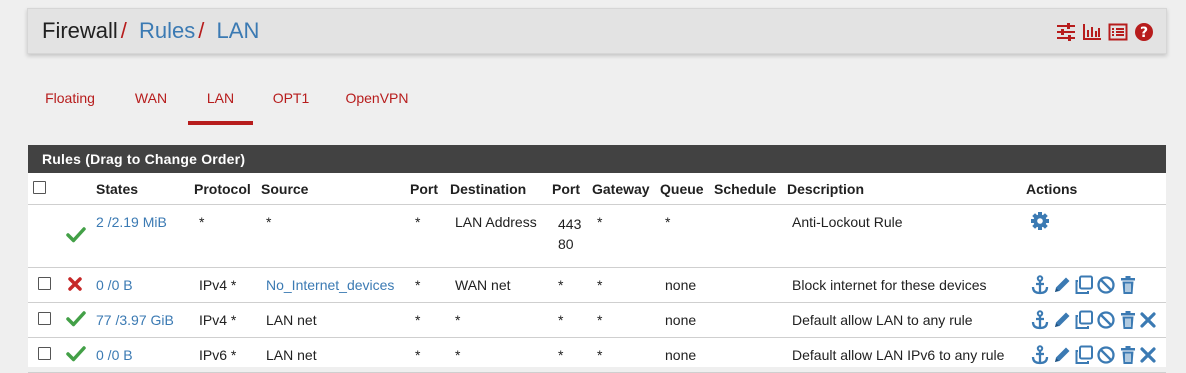 This screenshot has width=1186, height=373. Describe the element at coordinates (687, 189) in the screenshot. I see `col-queue: Queue` at that location.